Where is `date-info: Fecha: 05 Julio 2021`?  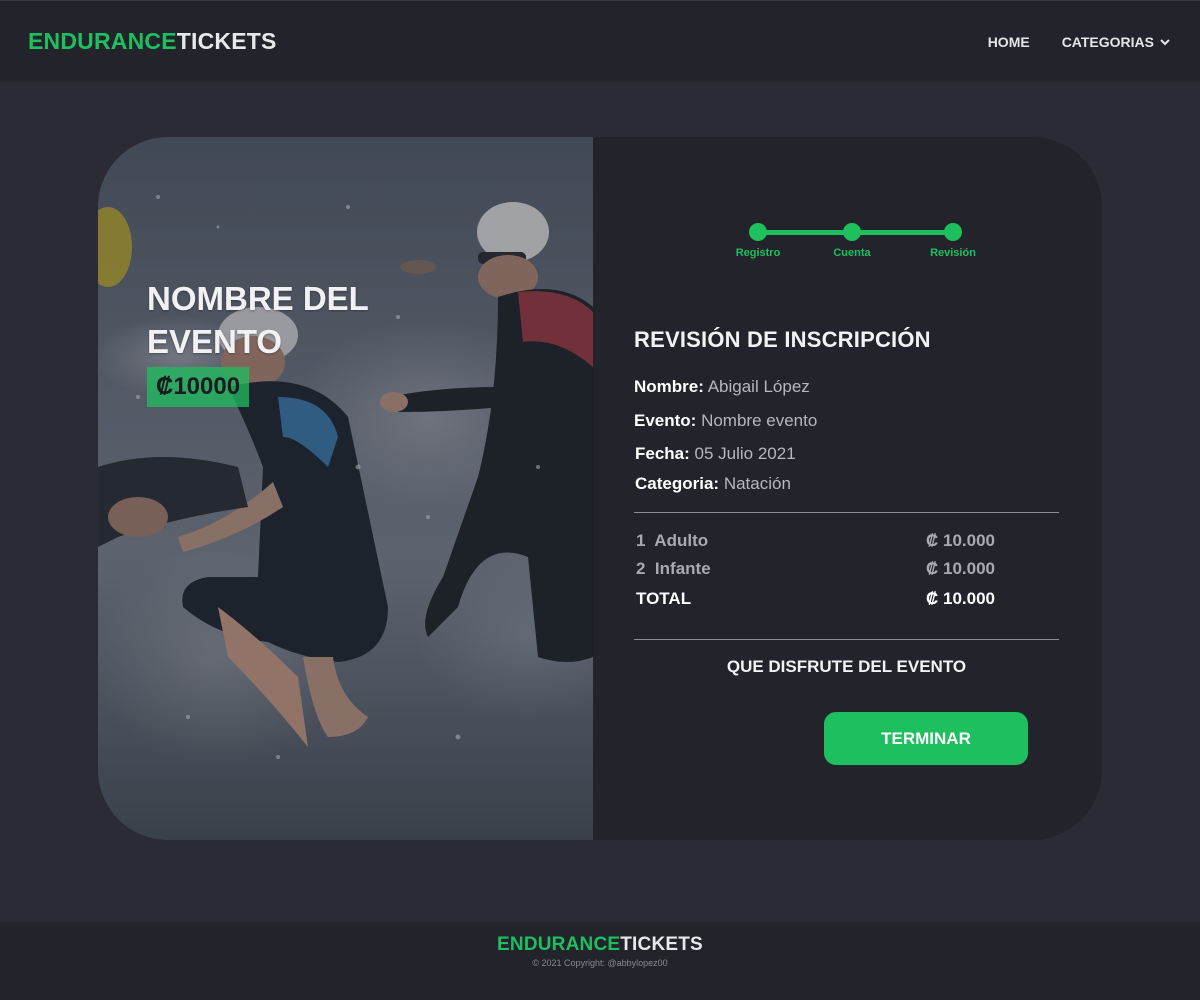
date-info: Fecha: 05 Julio 2021 is located at coordinates (715, 454).